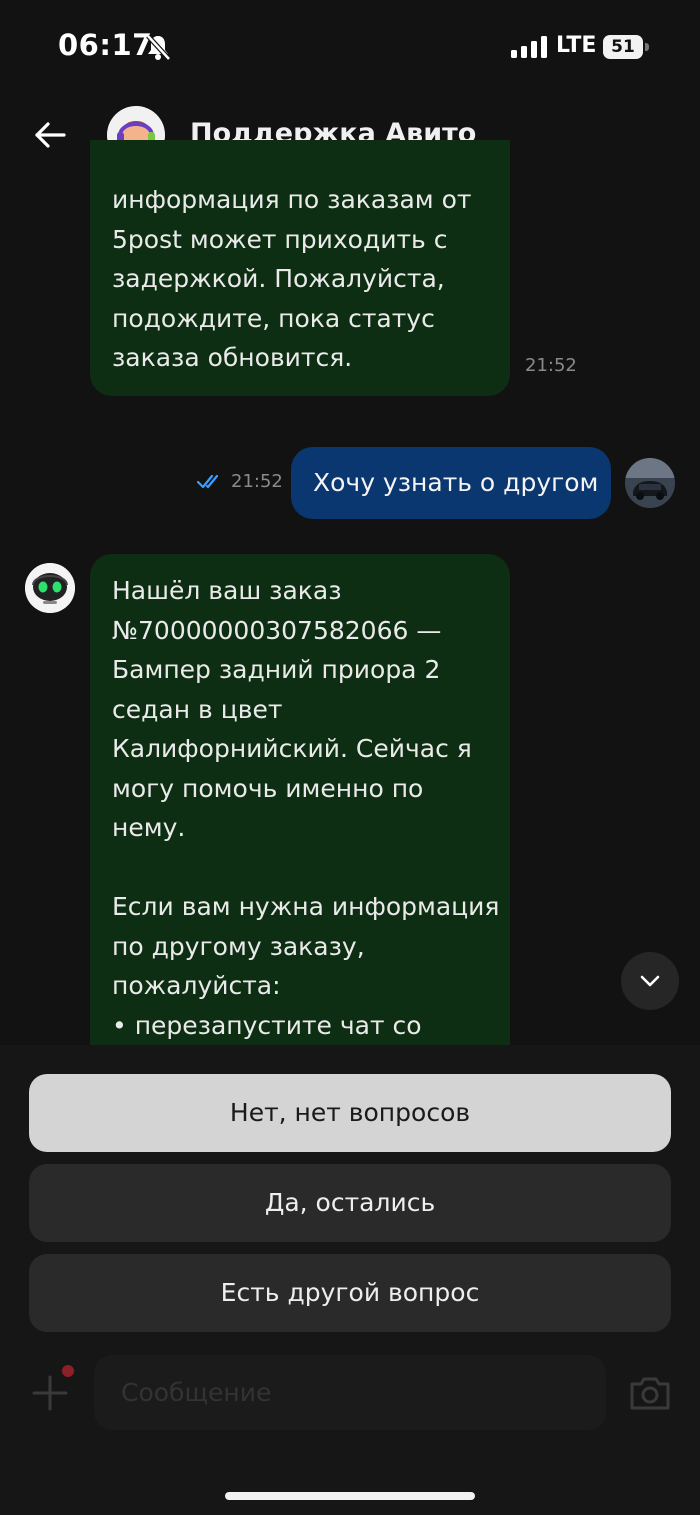  I want to click on message-line, so click(311, 868).